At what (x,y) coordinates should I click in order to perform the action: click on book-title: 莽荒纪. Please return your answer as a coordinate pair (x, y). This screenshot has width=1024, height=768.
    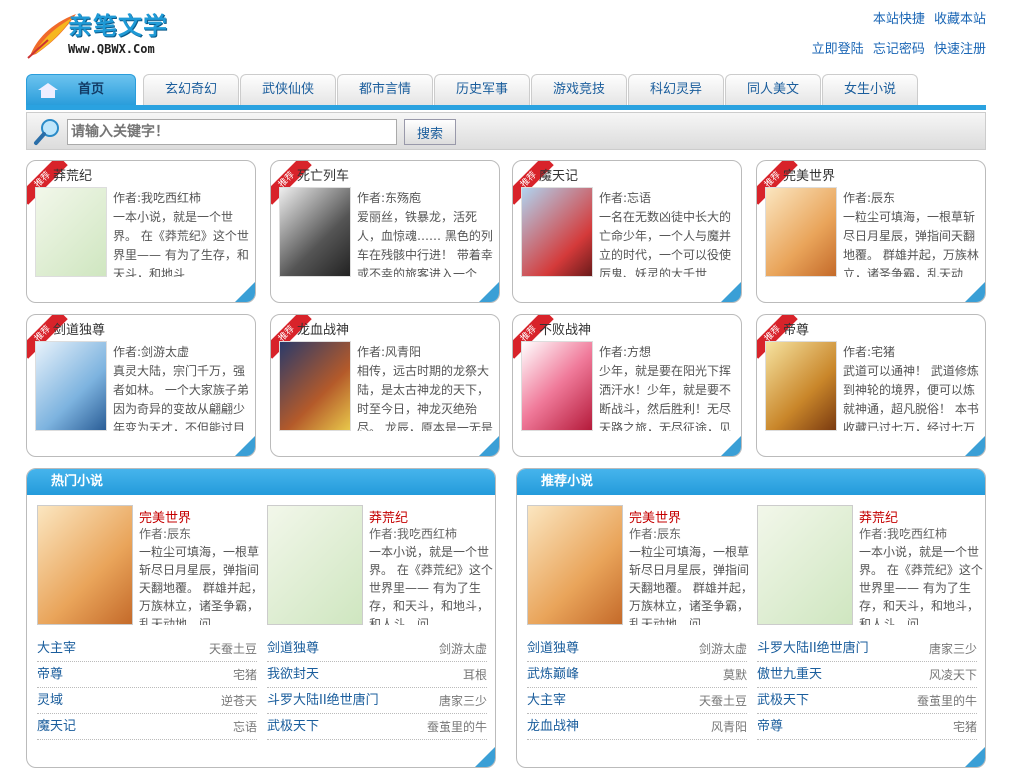
    Looking at the image, I should click on (72, 174).